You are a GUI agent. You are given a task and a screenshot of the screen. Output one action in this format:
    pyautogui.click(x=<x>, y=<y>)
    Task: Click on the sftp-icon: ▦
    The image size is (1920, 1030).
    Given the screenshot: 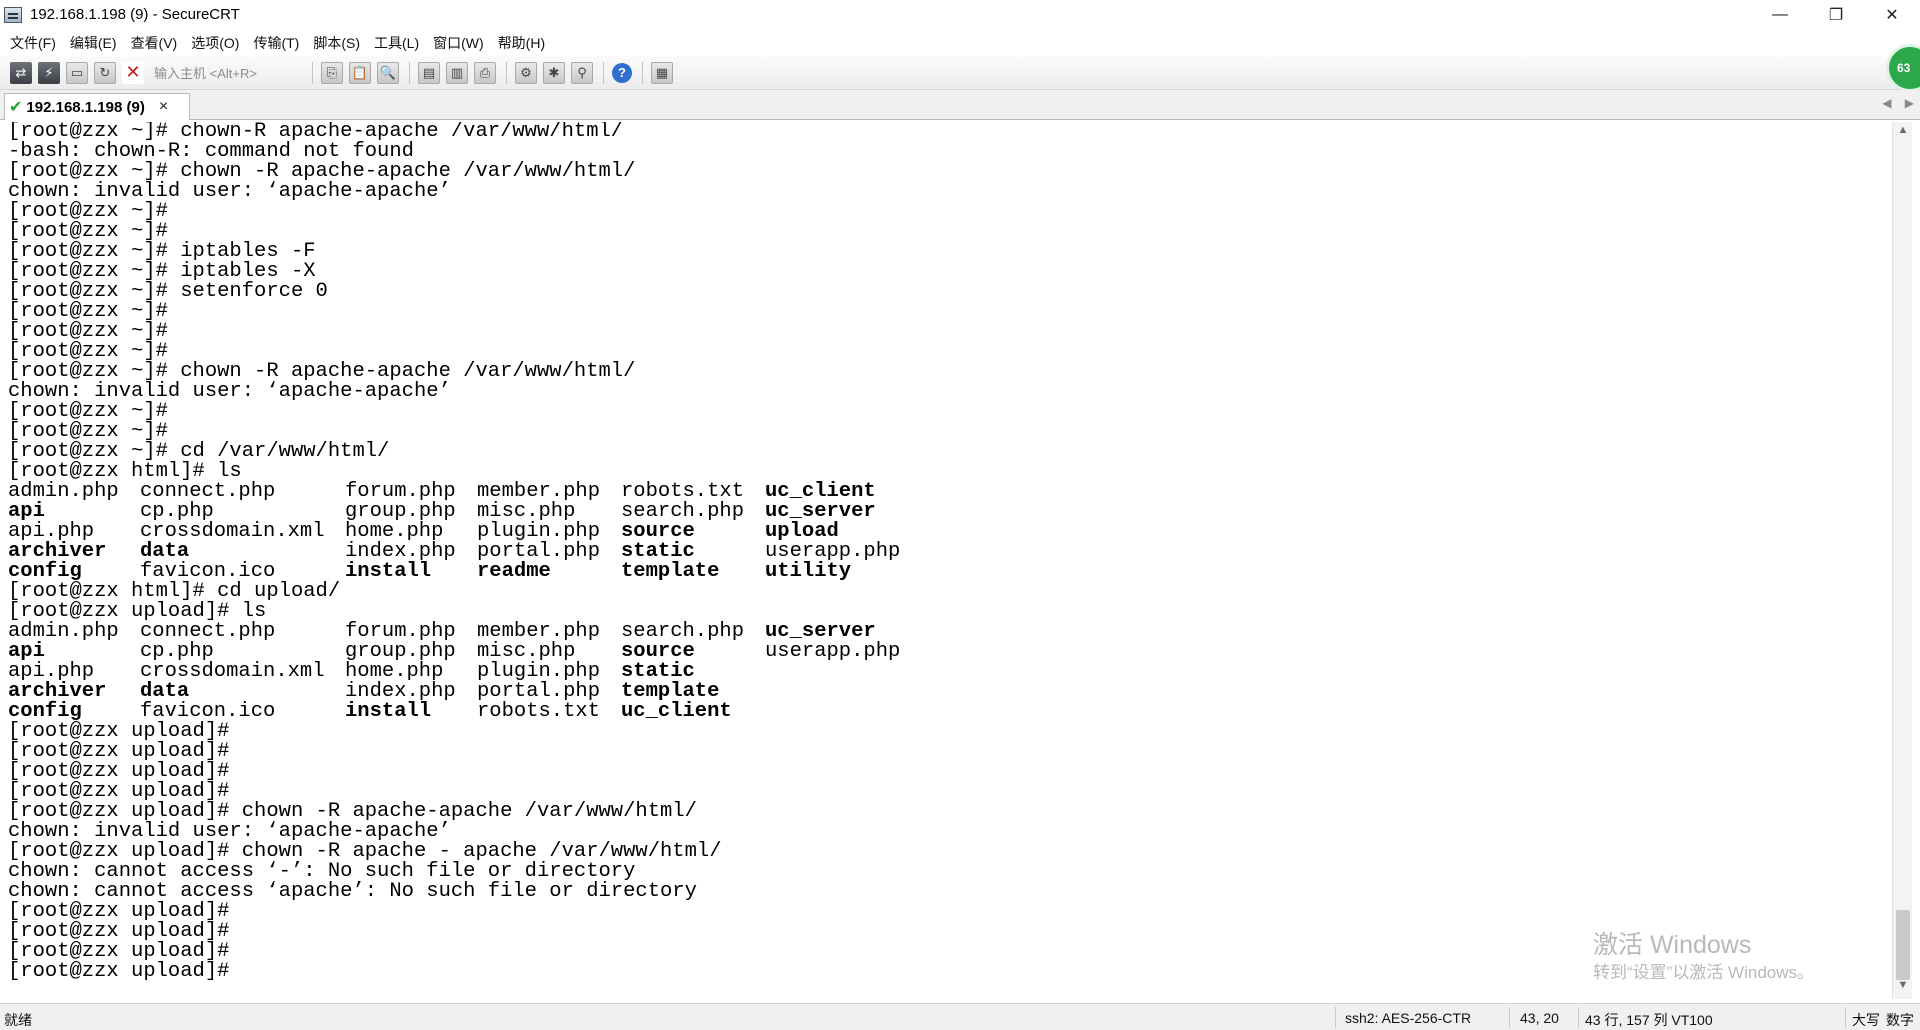 What is the action you would take?
    pyautogui.click(x=662, y=72)
    